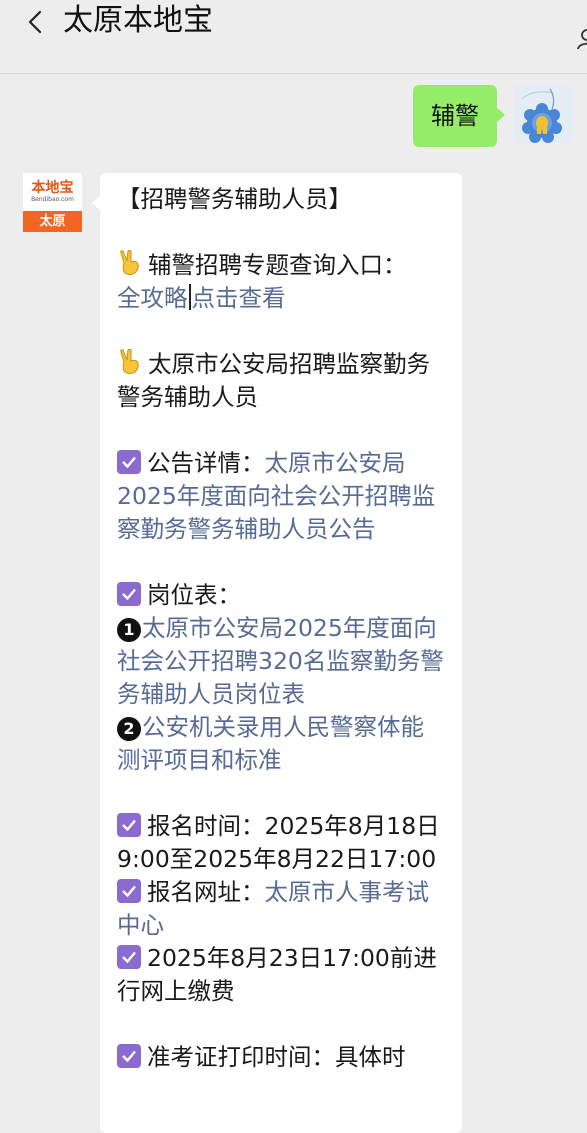 This screenshot has width=587, height=1133. I want to click on page-title: 太原本地宝, so click(138, 20).